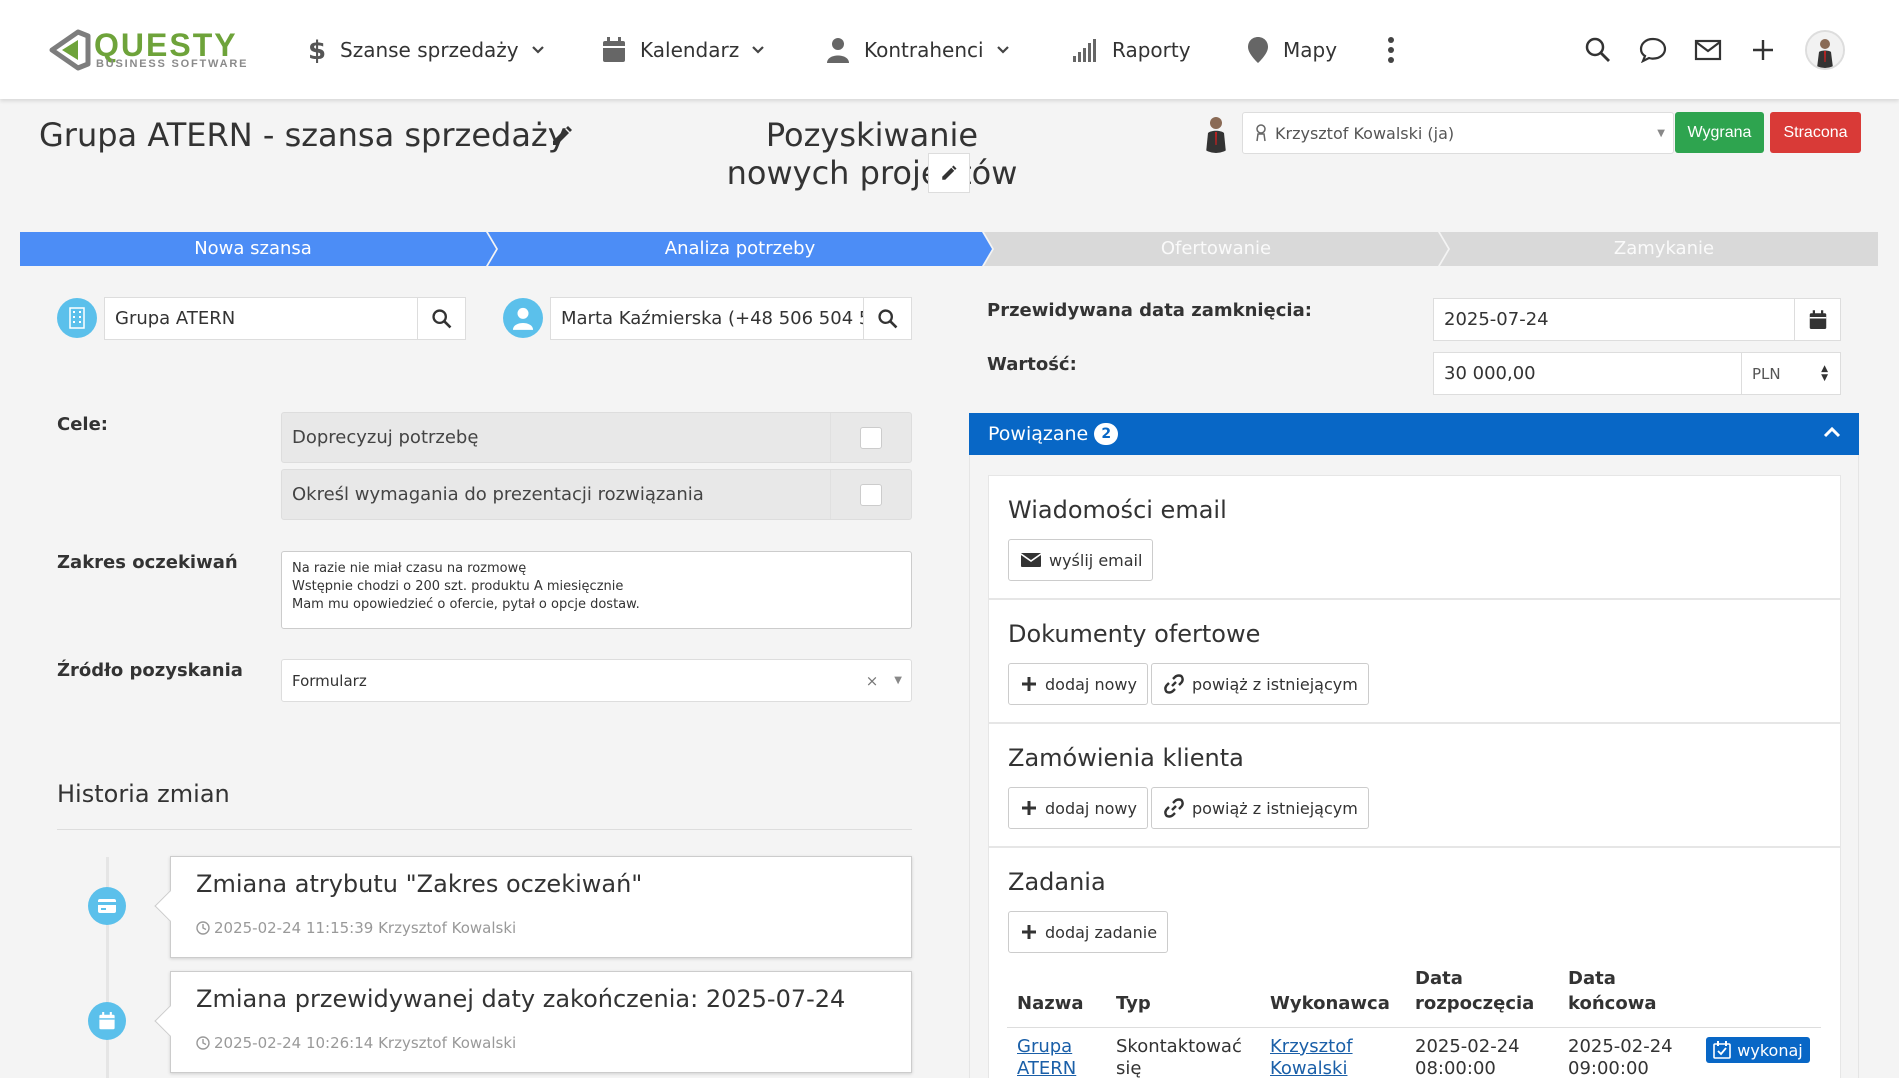 The image size is (1899, 1078). What do you see at coordinates (872, 681) in the screenshot?
I see `clear-icon: ×` at bounding box center [872, 681].